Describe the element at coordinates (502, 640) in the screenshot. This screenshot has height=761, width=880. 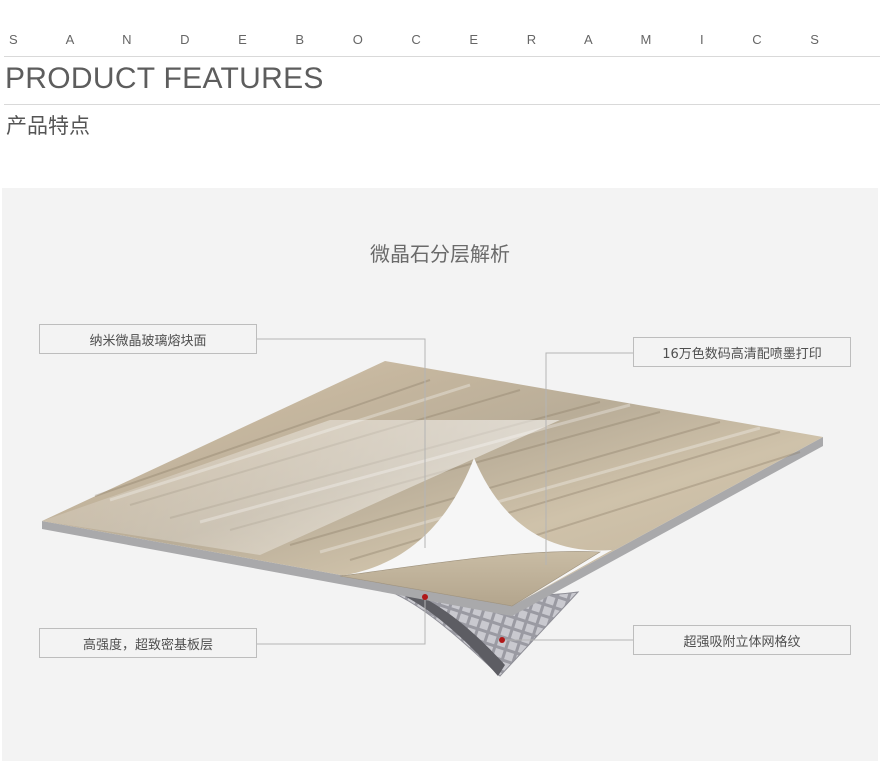
I see `marker-dot-mesh` at that location.